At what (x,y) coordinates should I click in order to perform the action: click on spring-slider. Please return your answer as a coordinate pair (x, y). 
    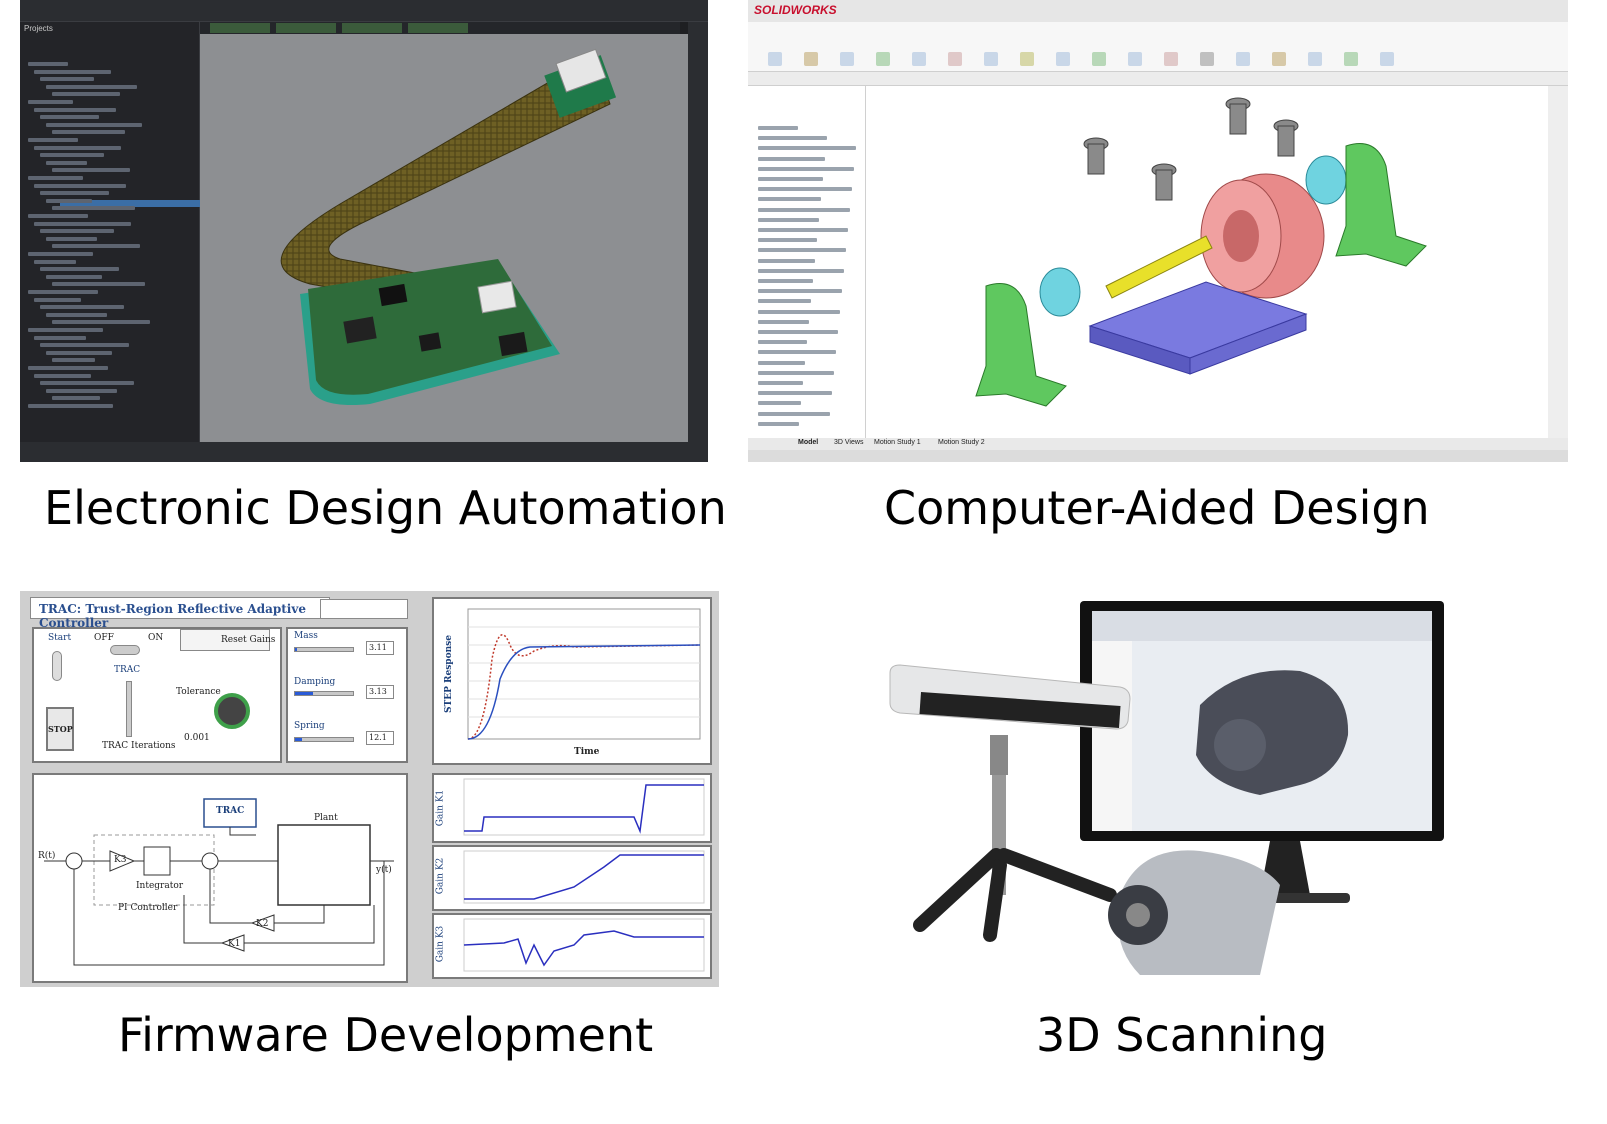
    Looking at the image, I should click on (324, 739).